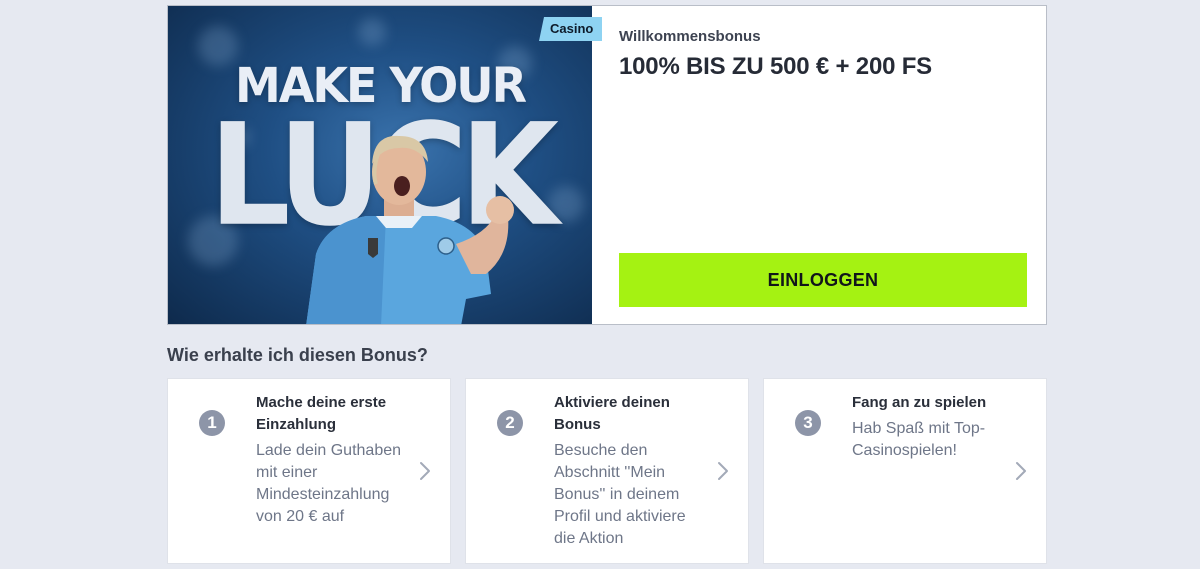  Describe the element at coordinates (919, 439) in the screenshot. I see `step-description: Hab Spaß mit Top-Casinospielen!` at that location.